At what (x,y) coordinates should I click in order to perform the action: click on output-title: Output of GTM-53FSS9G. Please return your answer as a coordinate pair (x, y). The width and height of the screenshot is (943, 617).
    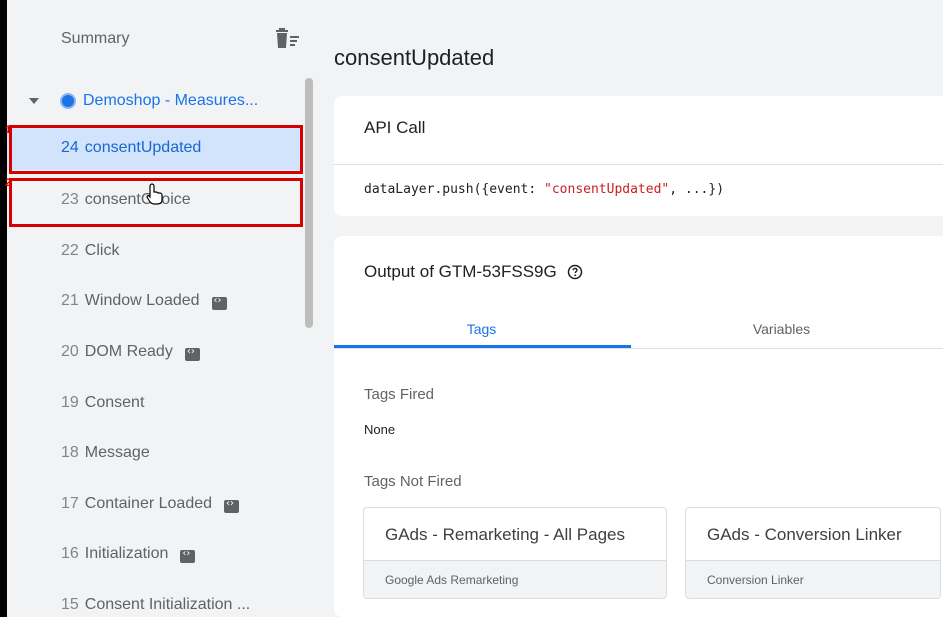
    Looking at the image, I should click on (473, 272).